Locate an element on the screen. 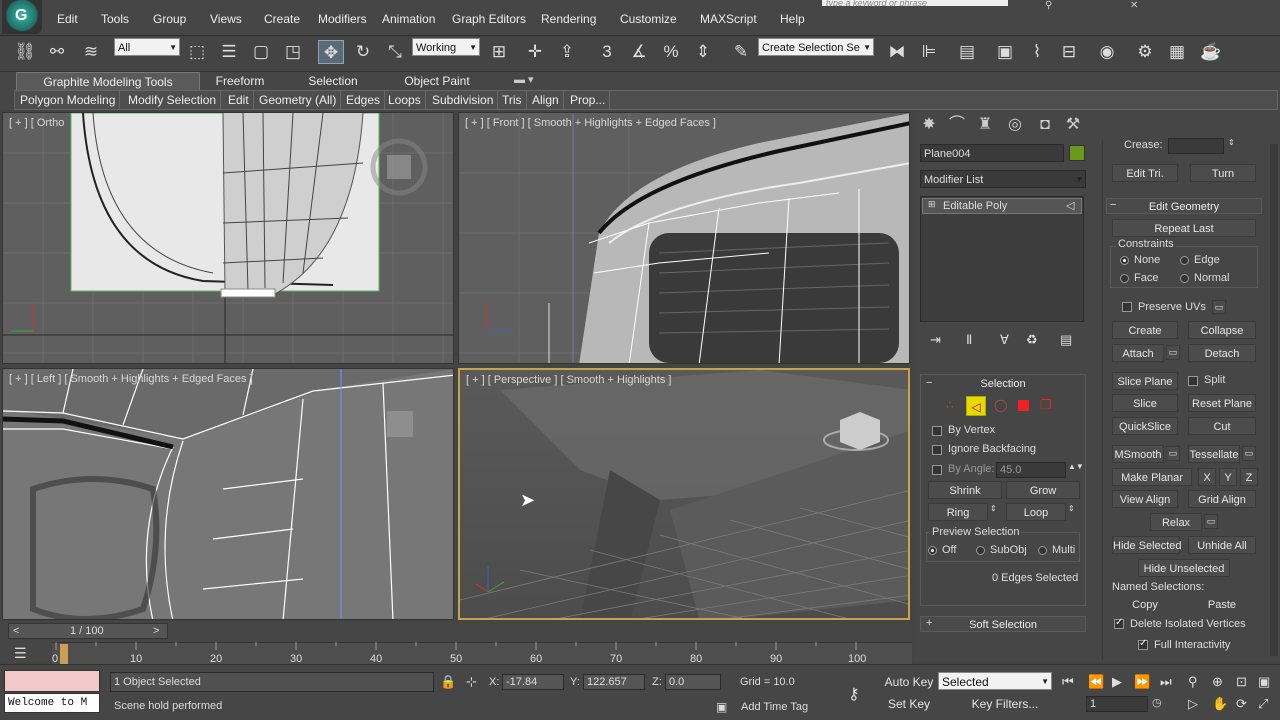 The height and width of the screenshot is (720, 1280). snap-toggle-icon: 3 is located at coordinates (607, 52).